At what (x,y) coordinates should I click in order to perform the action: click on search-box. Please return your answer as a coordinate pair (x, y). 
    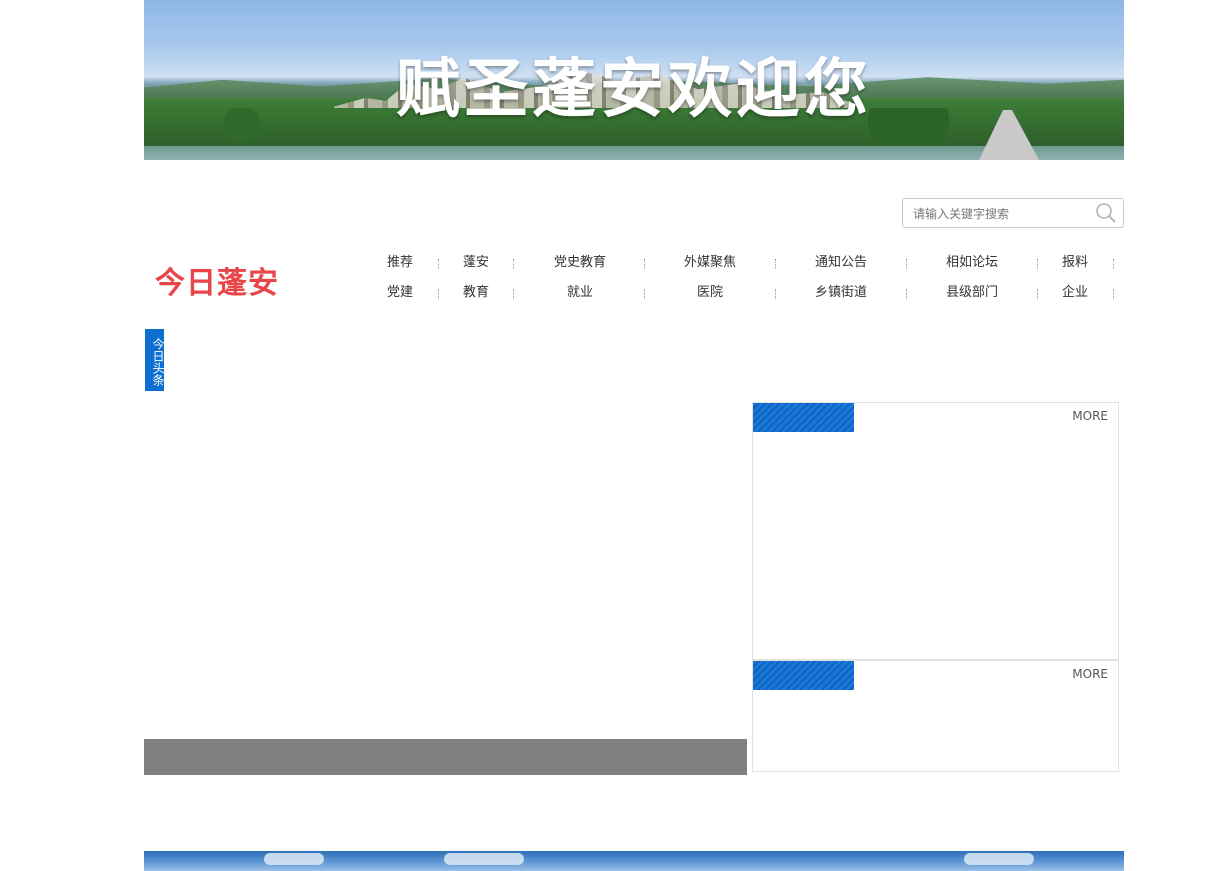
    Looking at the image, I should click on (1013, 213).